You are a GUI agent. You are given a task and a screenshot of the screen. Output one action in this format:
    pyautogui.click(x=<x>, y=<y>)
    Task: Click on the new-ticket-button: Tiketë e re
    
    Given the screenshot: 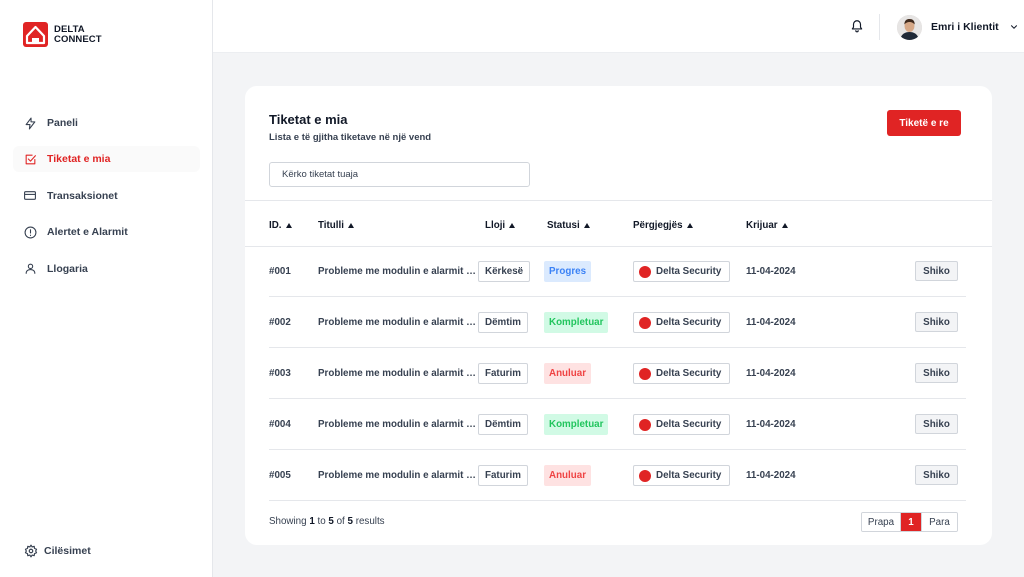 What is the action you would take?
    pyautogui.click(x=924, y=123)
    